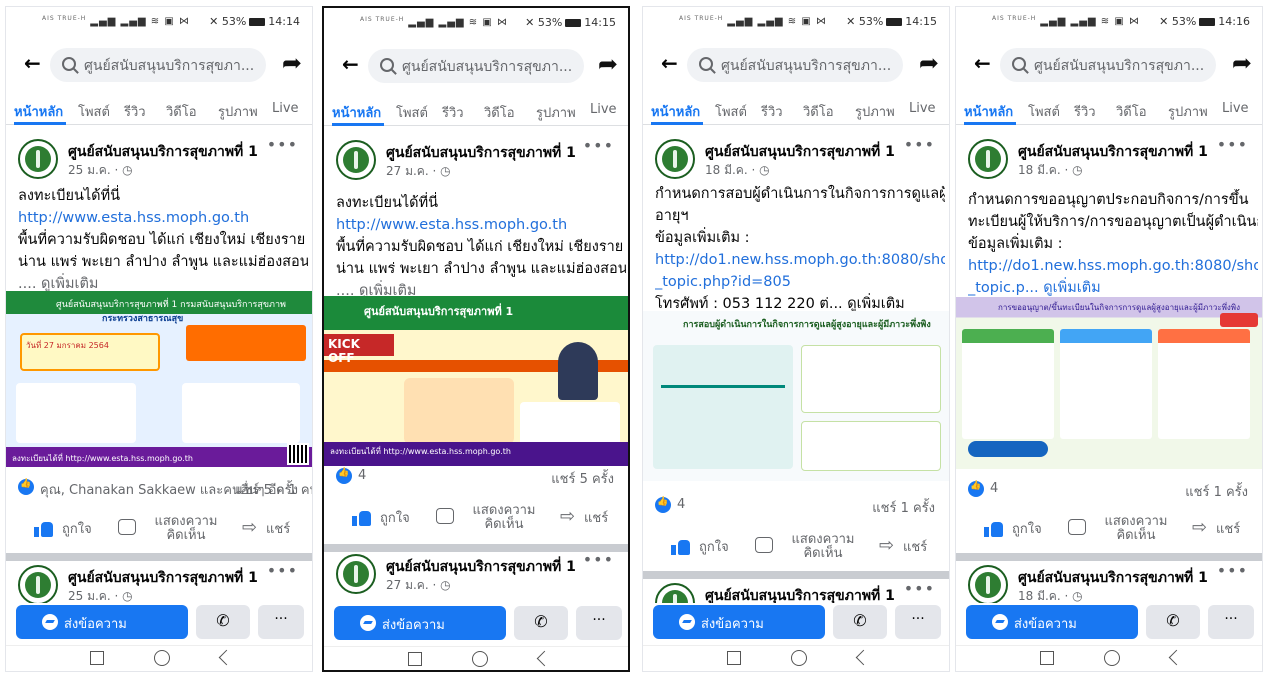  I want to click on reaction-summary: 4 แชร์ 5 ครั้ง, so click(476, 478).